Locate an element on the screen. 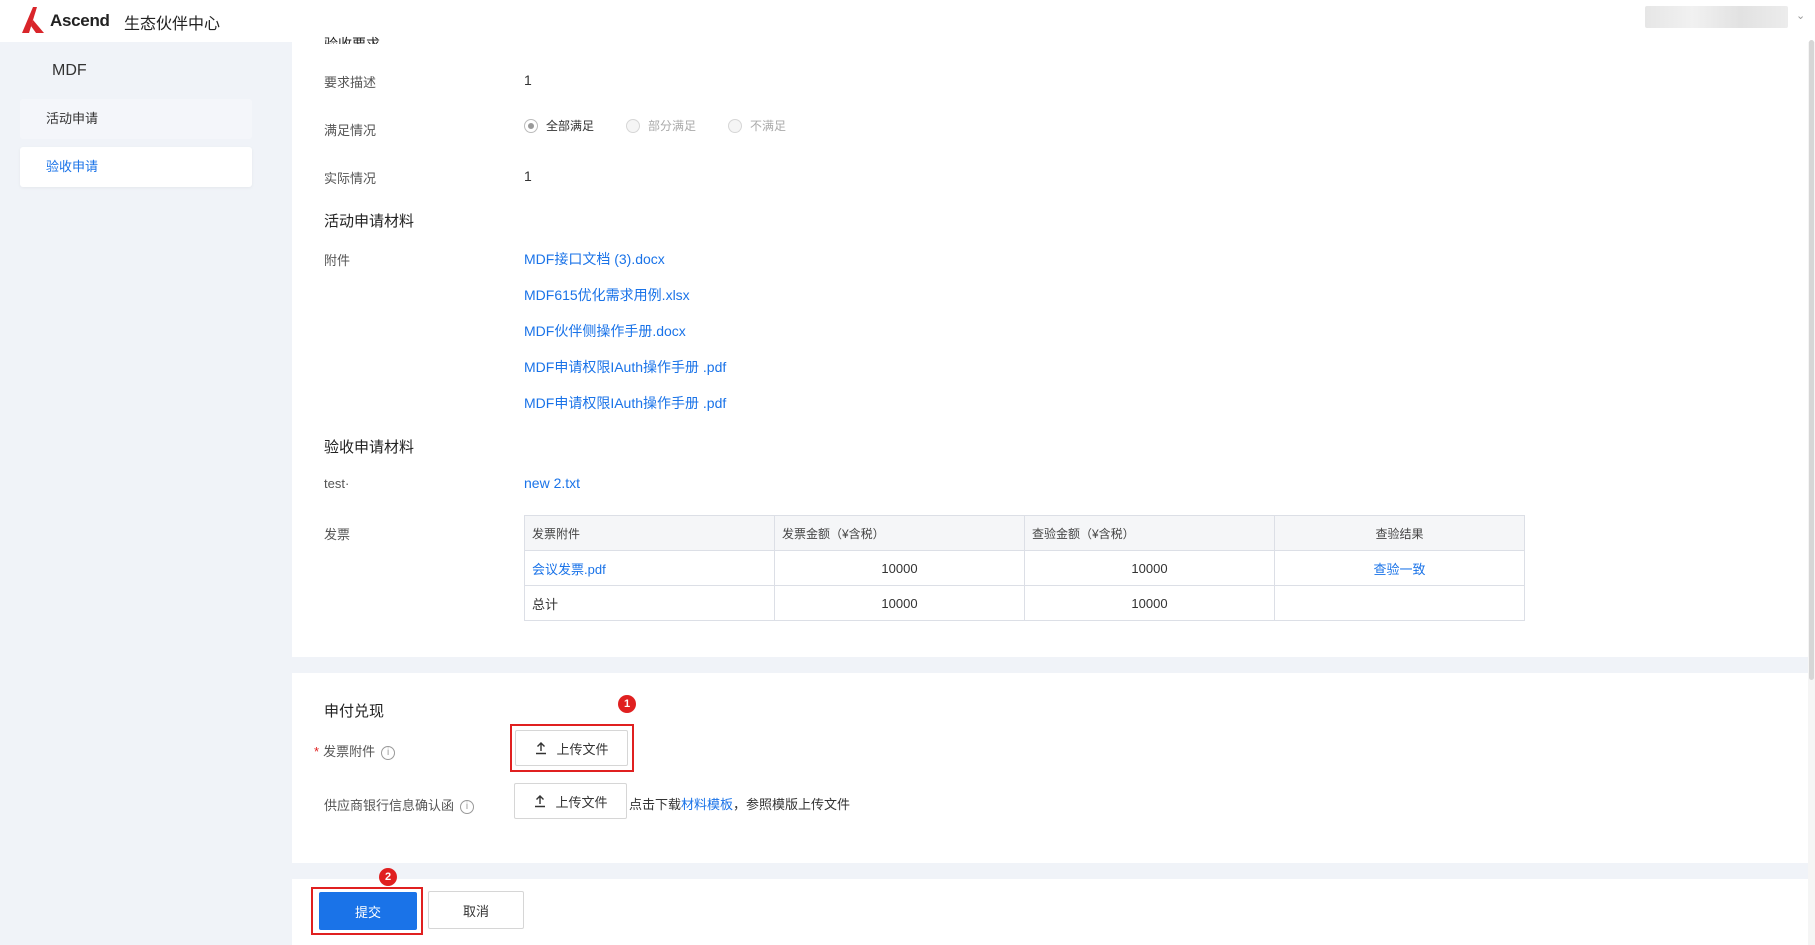 Image resolution: width=1815 pixels, height=945 pixels. invoice-label: 发票 is located at coordinates (337, 534).